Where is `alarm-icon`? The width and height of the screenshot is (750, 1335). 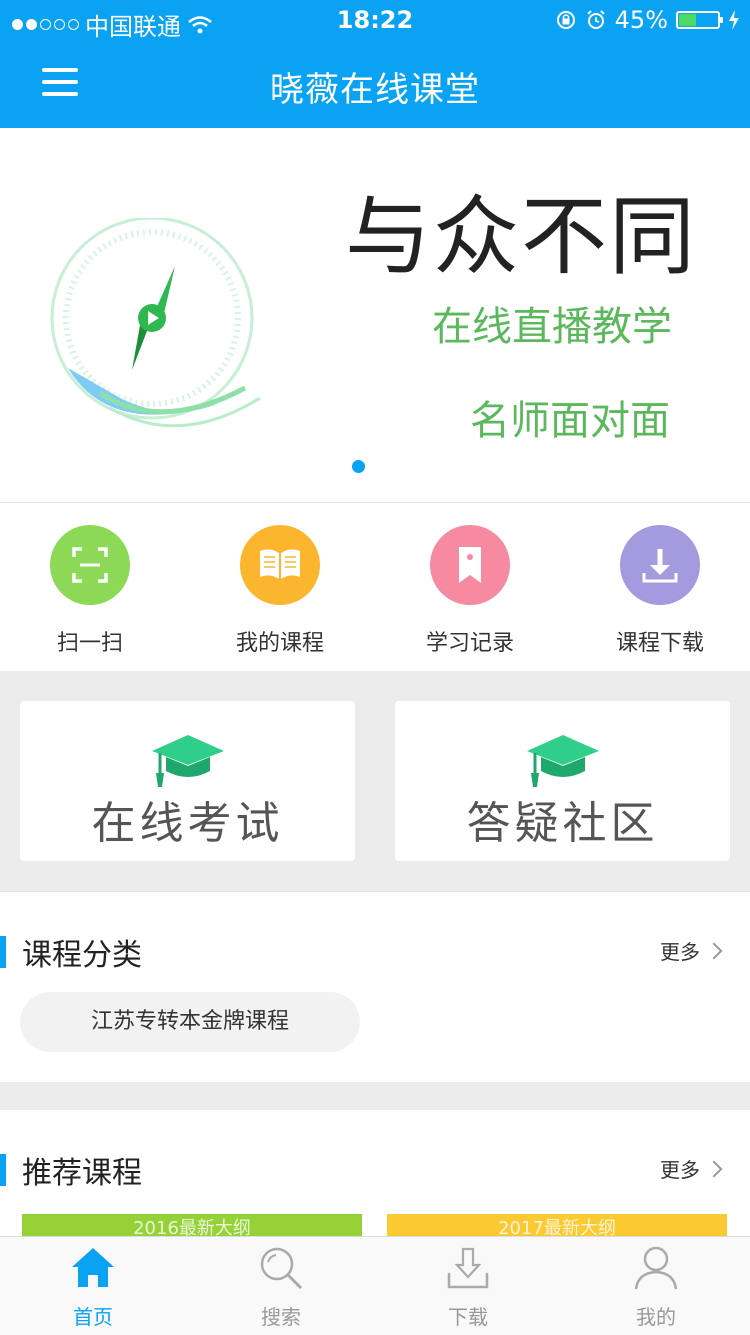
alarm-icon is located at coordinates (595, 19).